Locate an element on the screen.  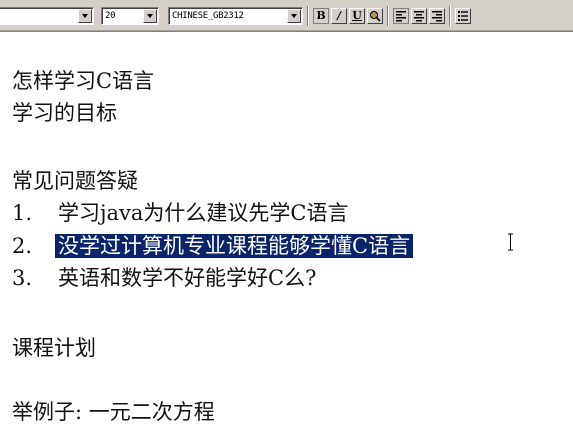
charset-value: CHINESE_GB2312 is located at coordinates (208, 16).